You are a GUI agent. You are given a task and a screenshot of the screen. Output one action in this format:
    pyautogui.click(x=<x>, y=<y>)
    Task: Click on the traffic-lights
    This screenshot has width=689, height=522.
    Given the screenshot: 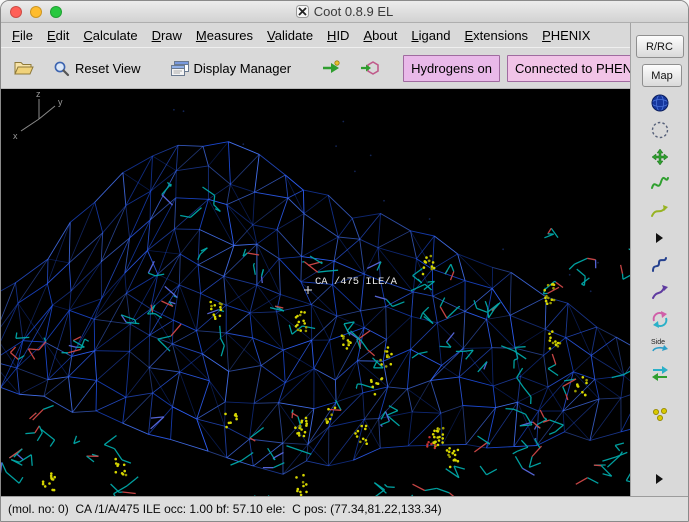 What is the action you would take?
    pyautogui.click(x=36, y=11)
    